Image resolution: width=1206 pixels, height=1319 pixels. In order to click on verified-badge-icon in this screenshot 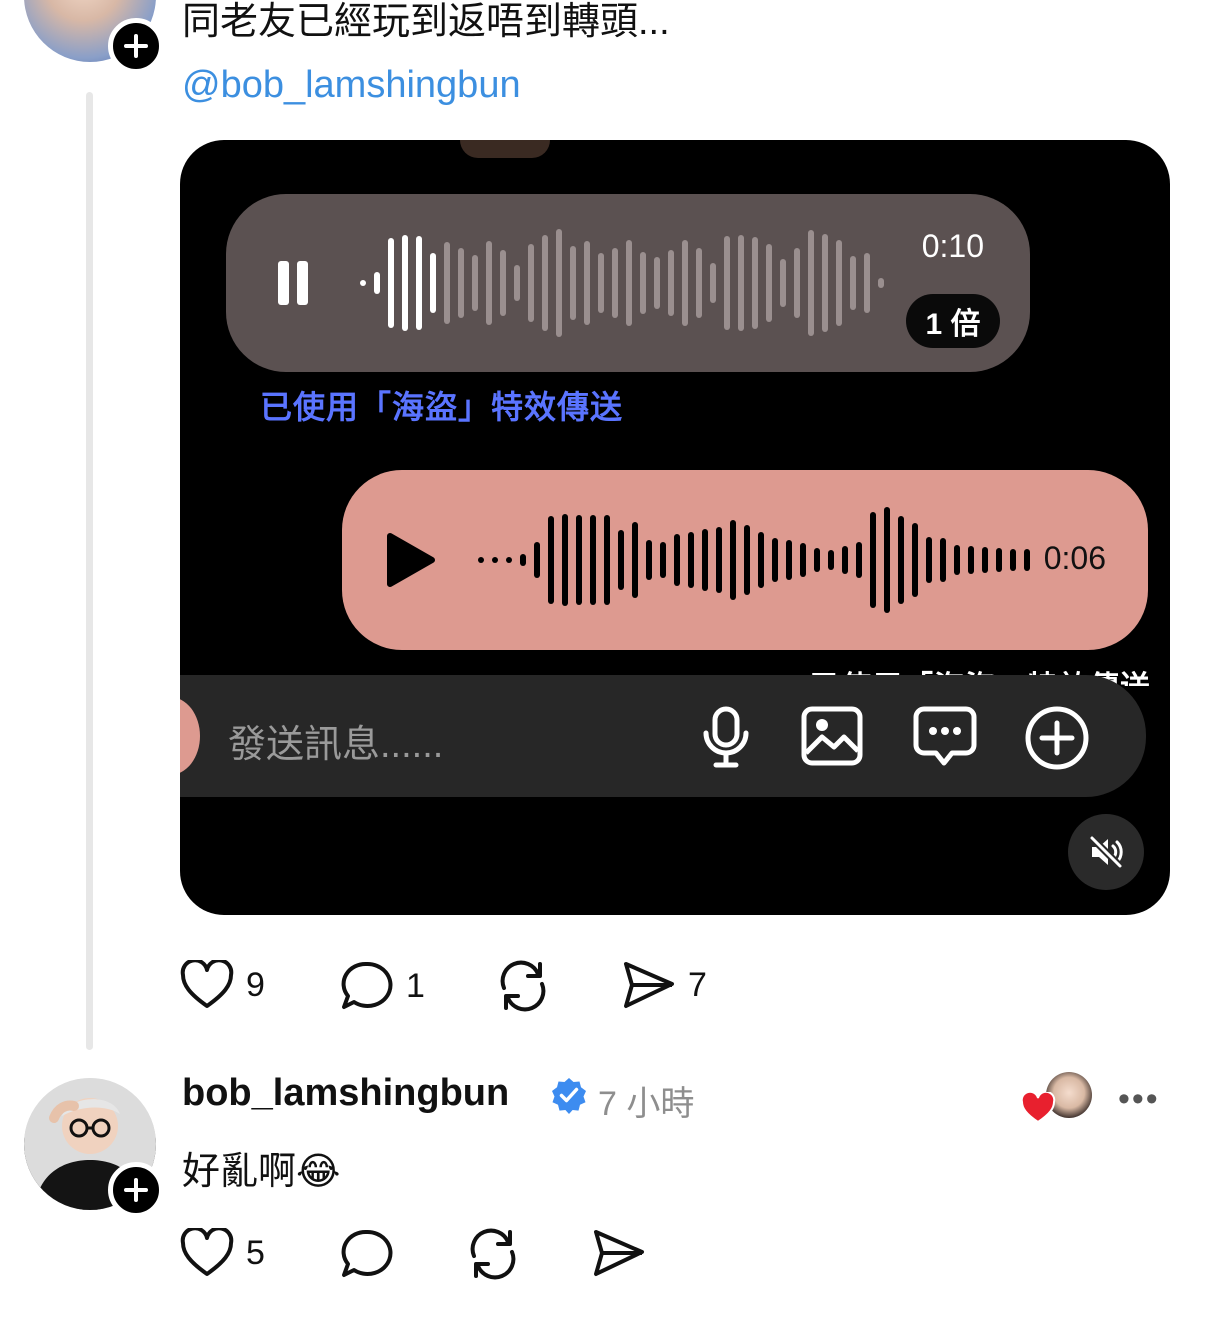, I will do `click(569, 1096)`.